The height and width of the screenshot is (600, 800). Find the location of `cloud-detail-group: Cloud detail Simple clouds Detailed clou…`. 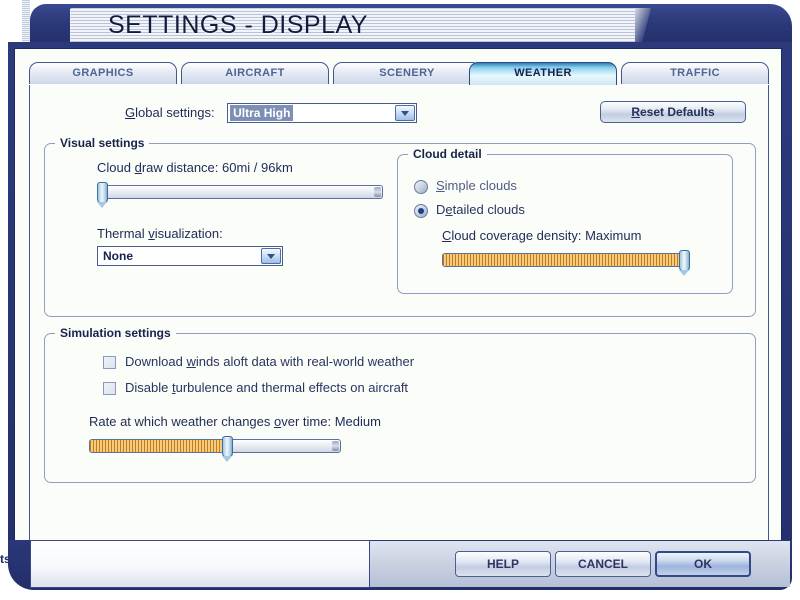

cloud-detail-group: Cloud detail Simple clouds Detailed clou… is located at coordinates (565, 220).